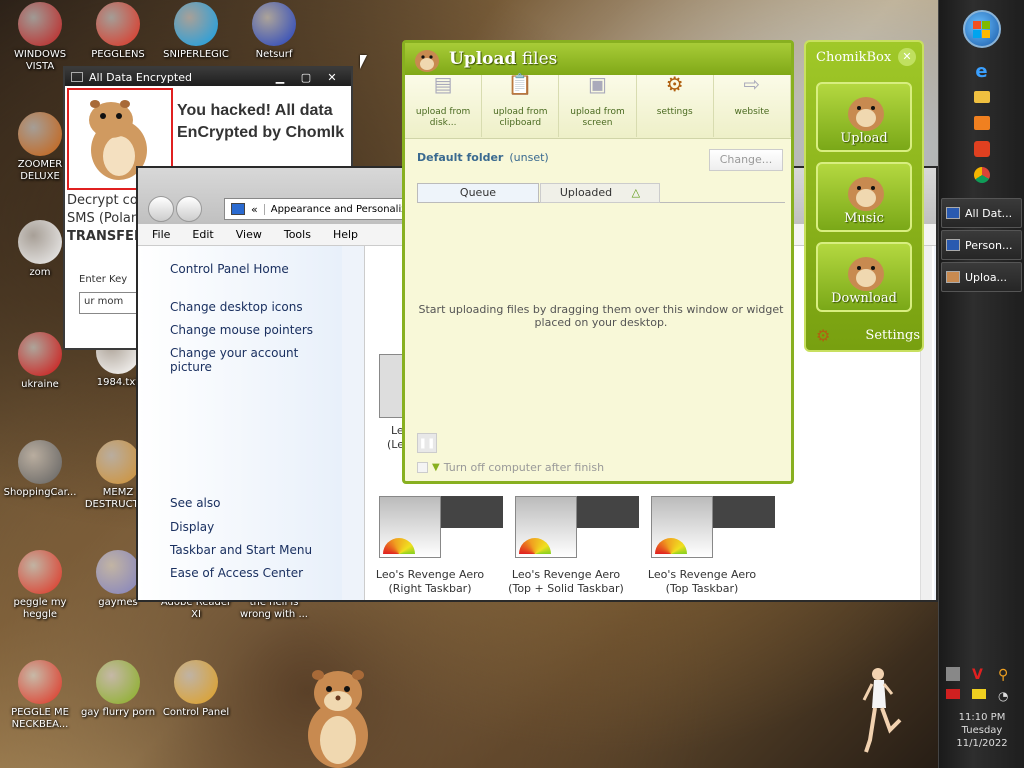  What do you see at coordinates (953, 213) in the screenshot?
I see `window-icon` at bounding box center [953, 213].